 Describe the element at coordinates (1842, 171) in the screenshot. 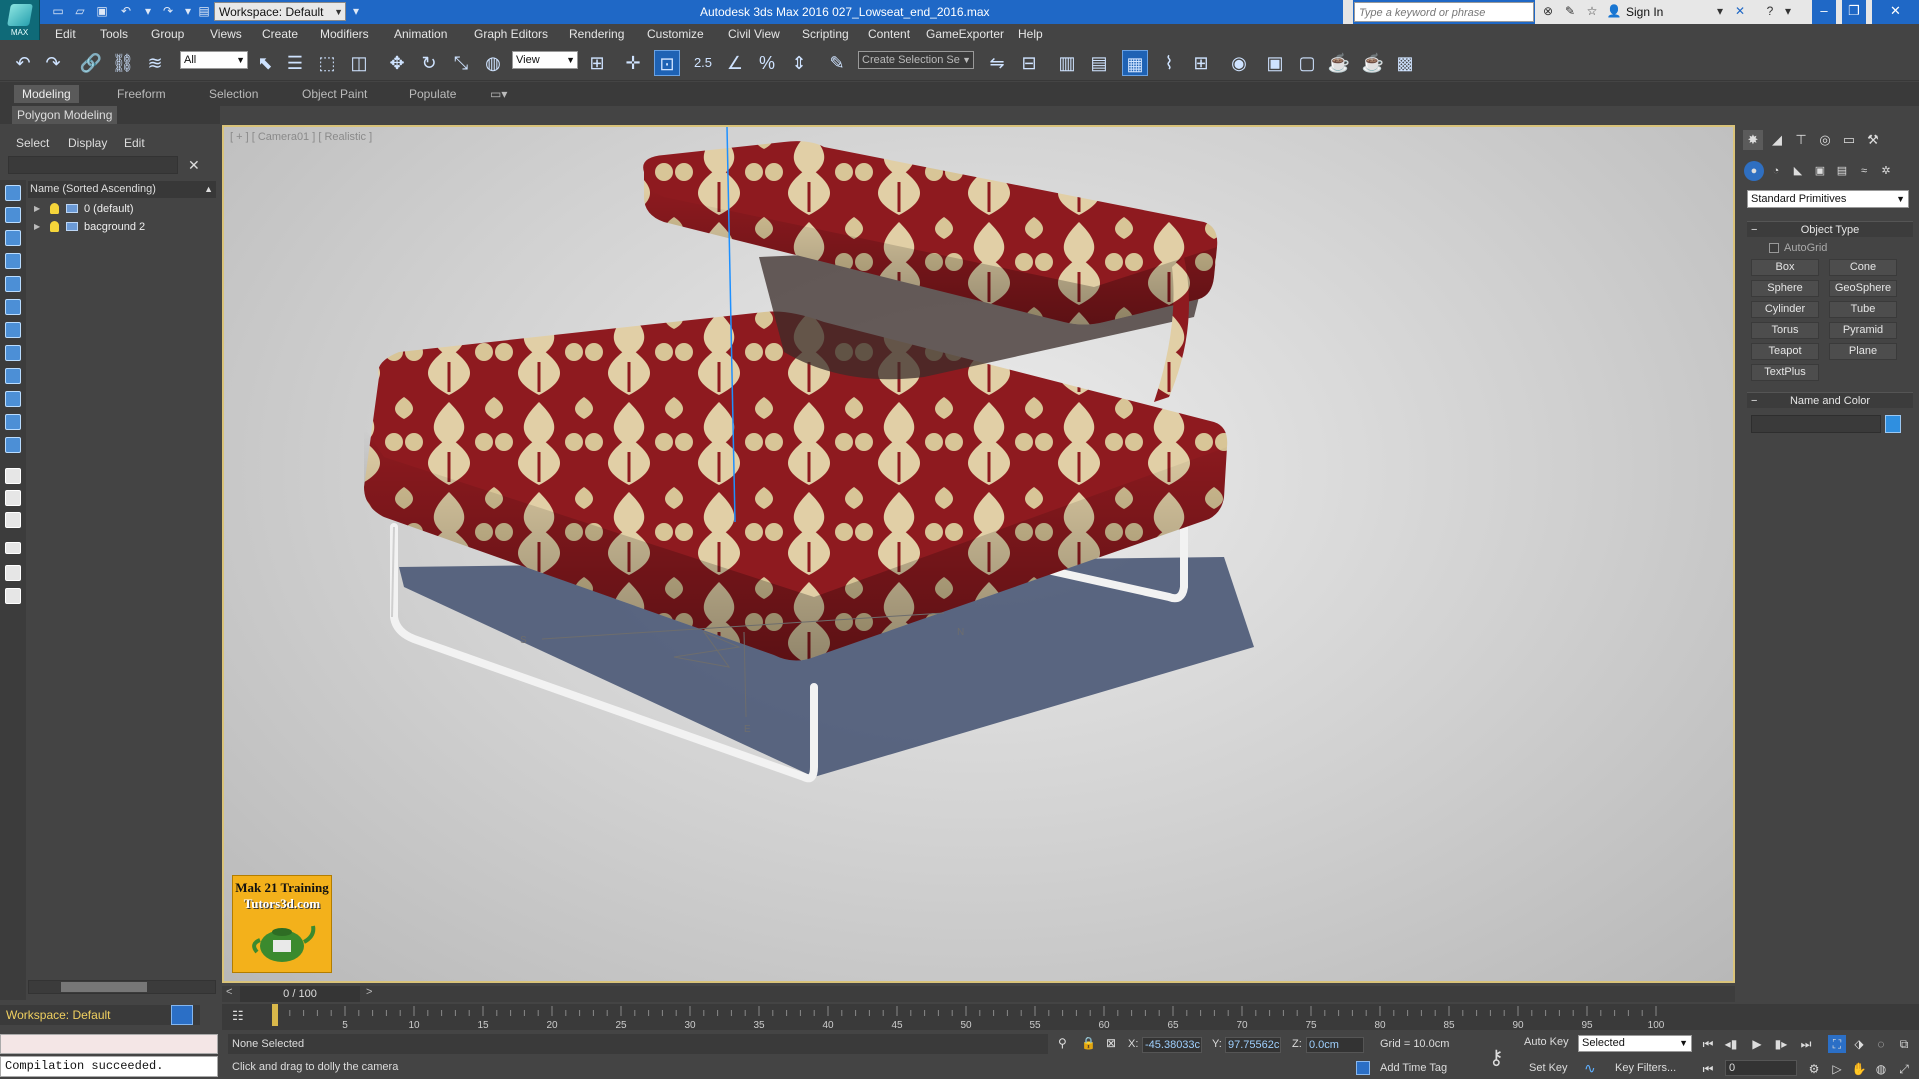

I see `helpers-icon: ▤` at that location.